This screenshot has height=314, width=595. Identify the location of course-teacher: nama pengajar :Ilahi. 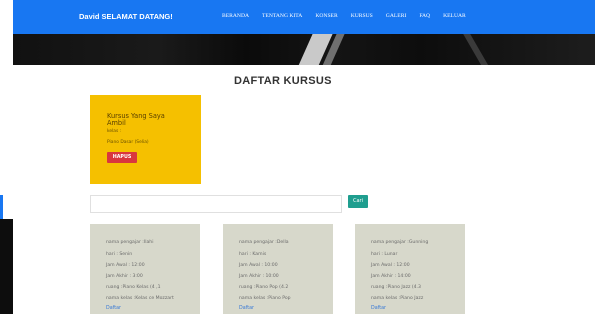
(130, 242).